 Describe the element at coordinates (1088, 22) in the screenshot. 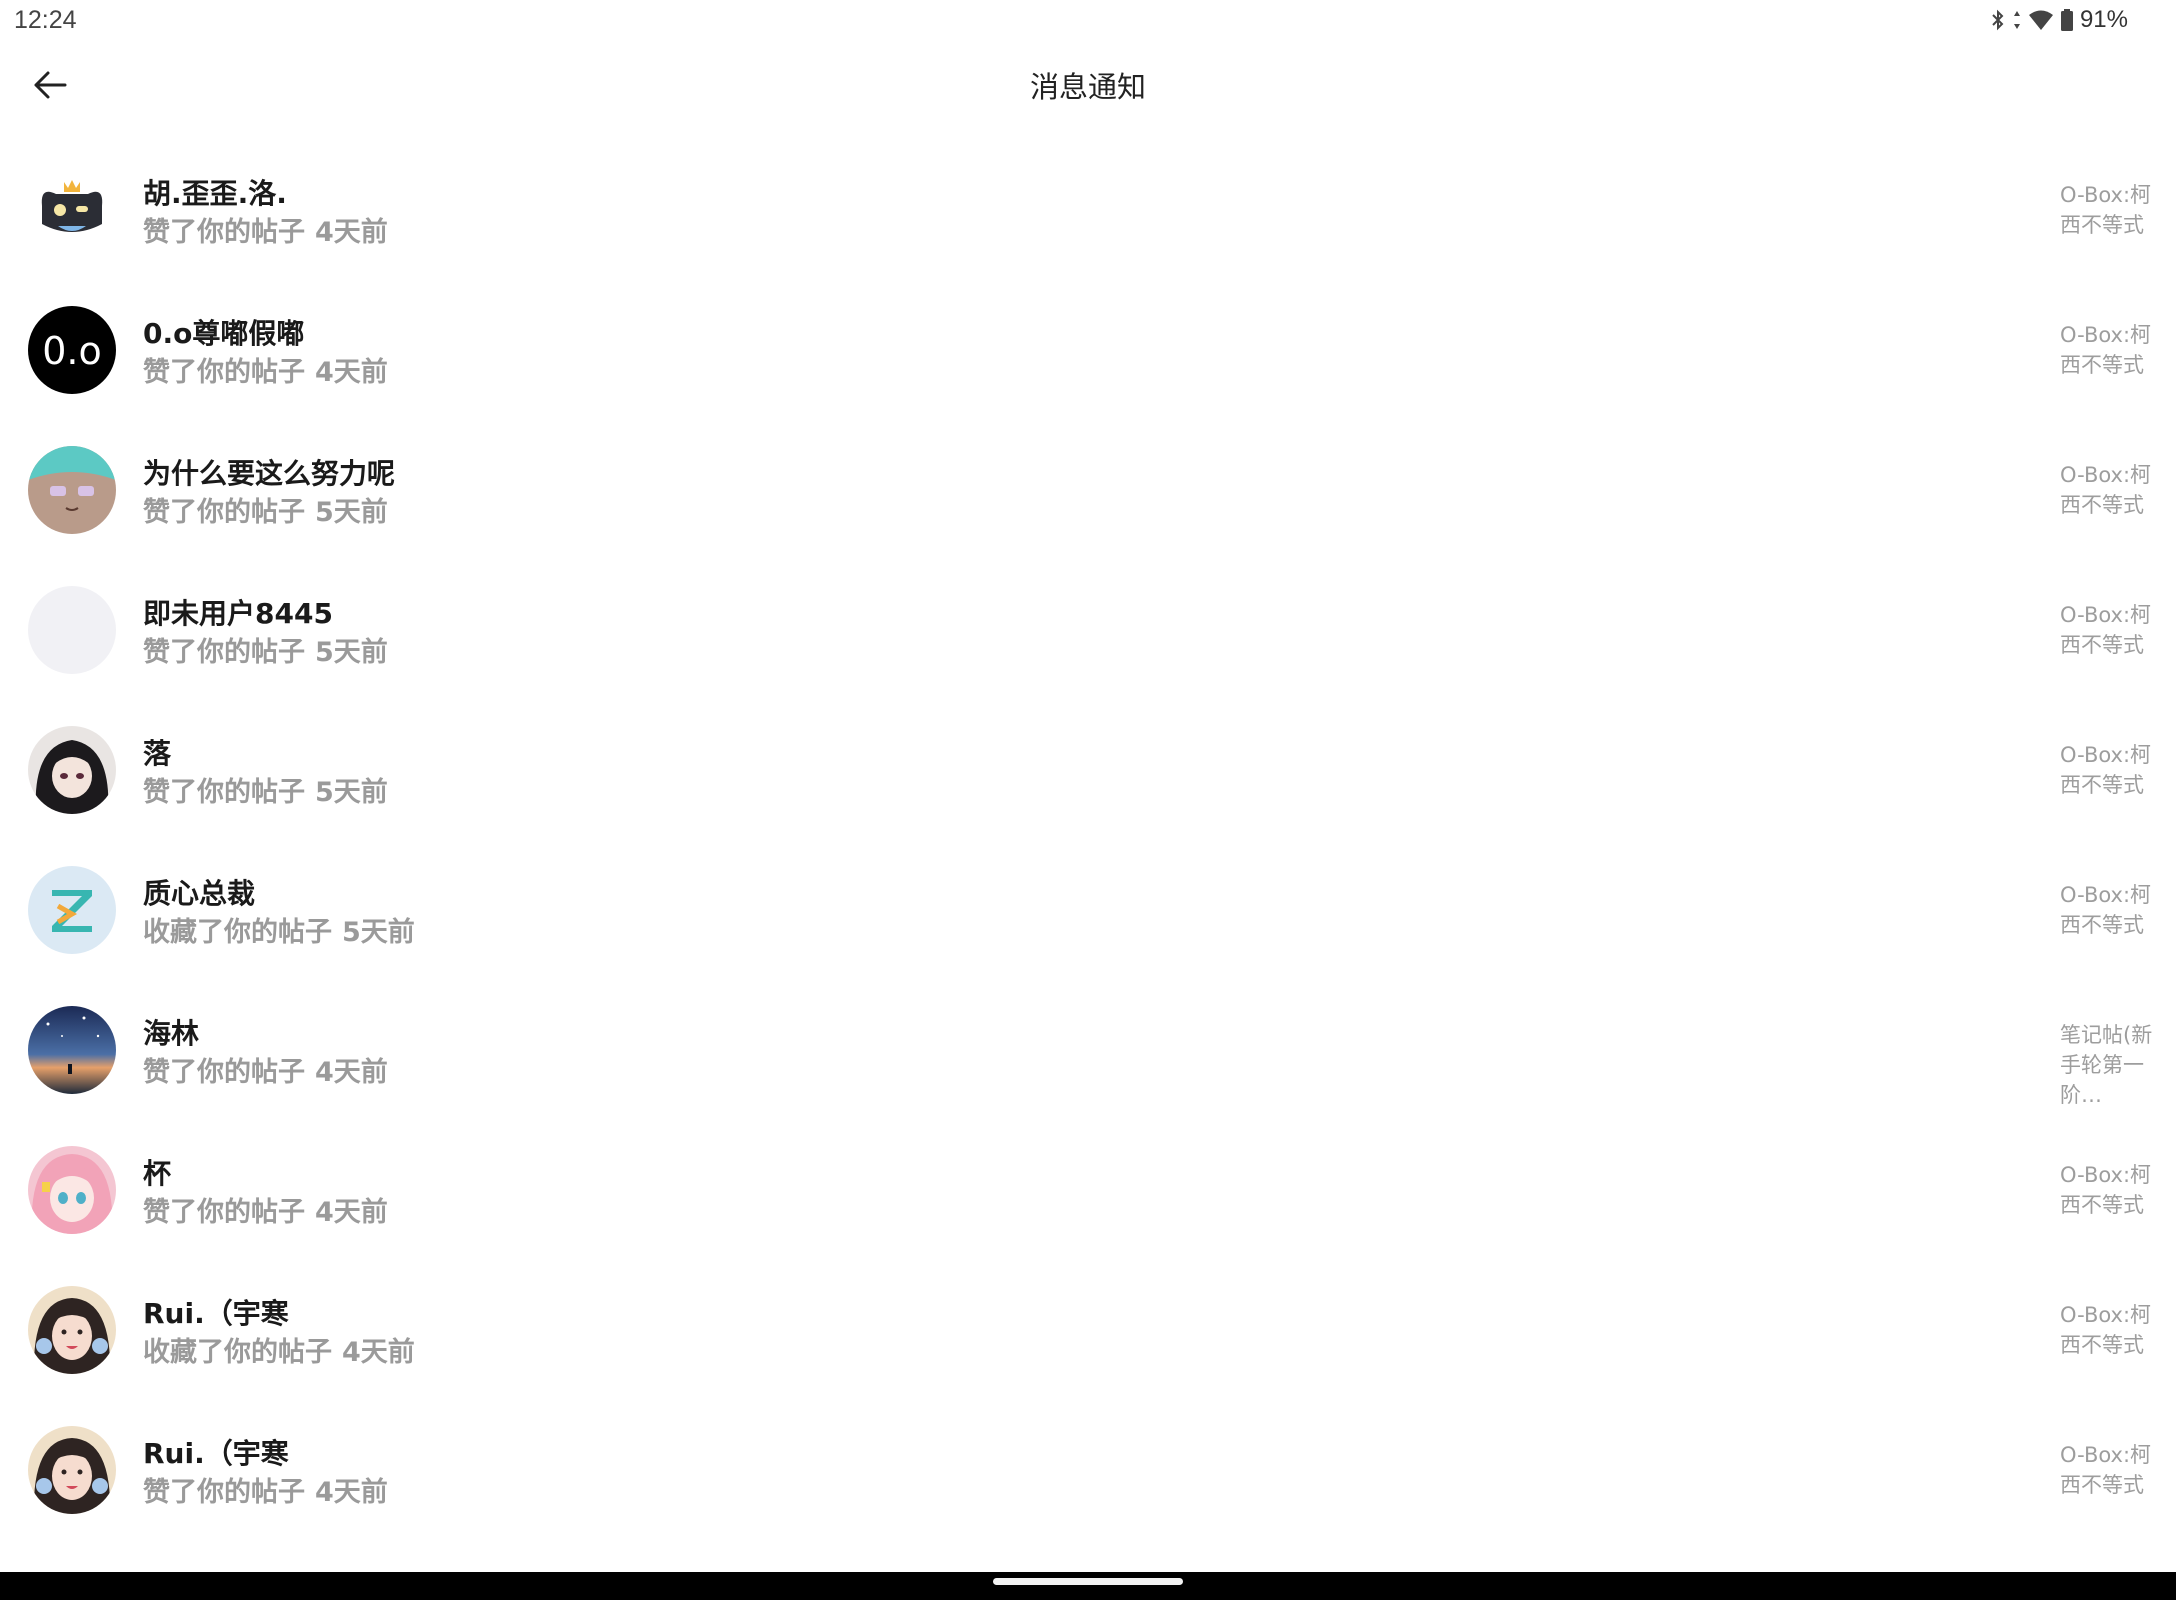

I see `status-bar: 12:24 91%` at that location.